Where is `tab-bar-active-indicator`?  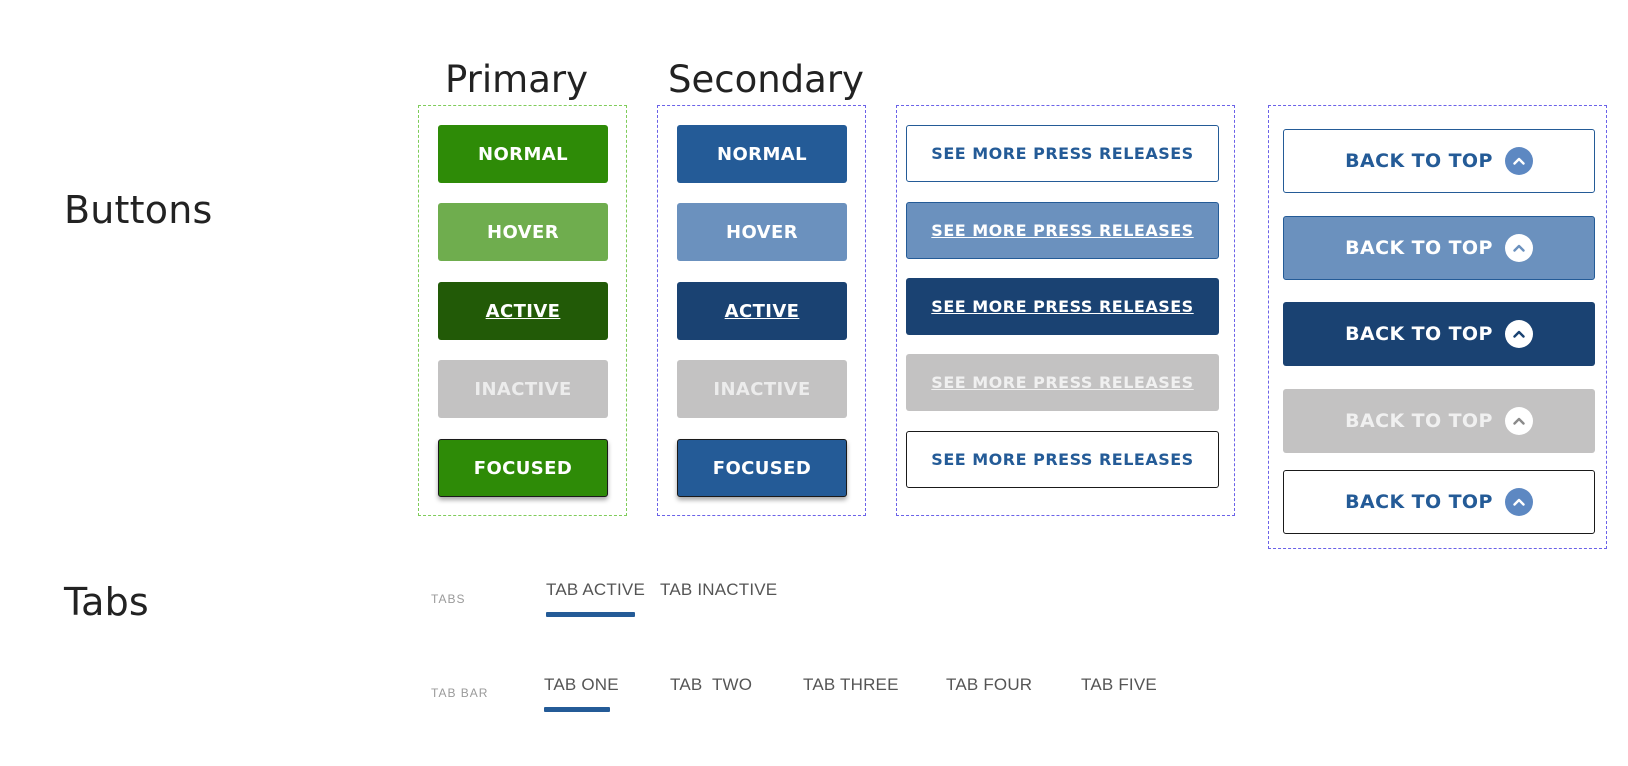 tab-bar-active-indicator is located at coordinates (577, 709).